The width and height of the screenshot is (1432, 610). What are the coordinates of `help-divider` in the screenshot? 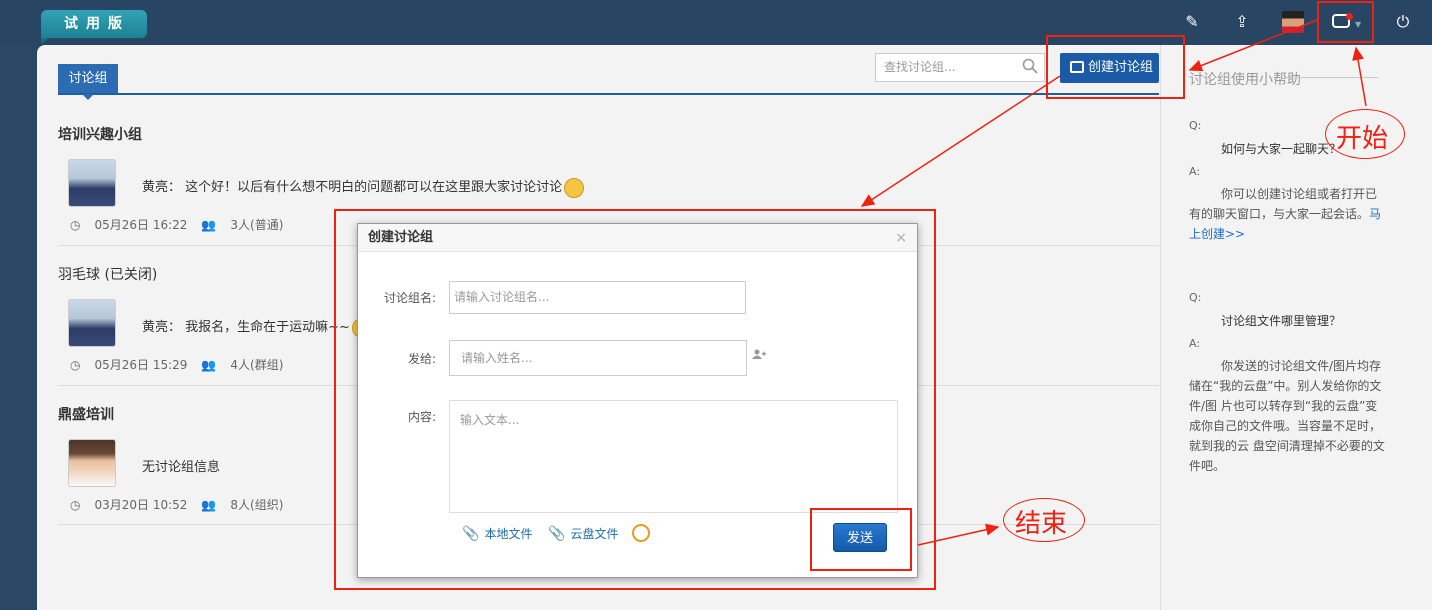 It's located at (1160, 327).